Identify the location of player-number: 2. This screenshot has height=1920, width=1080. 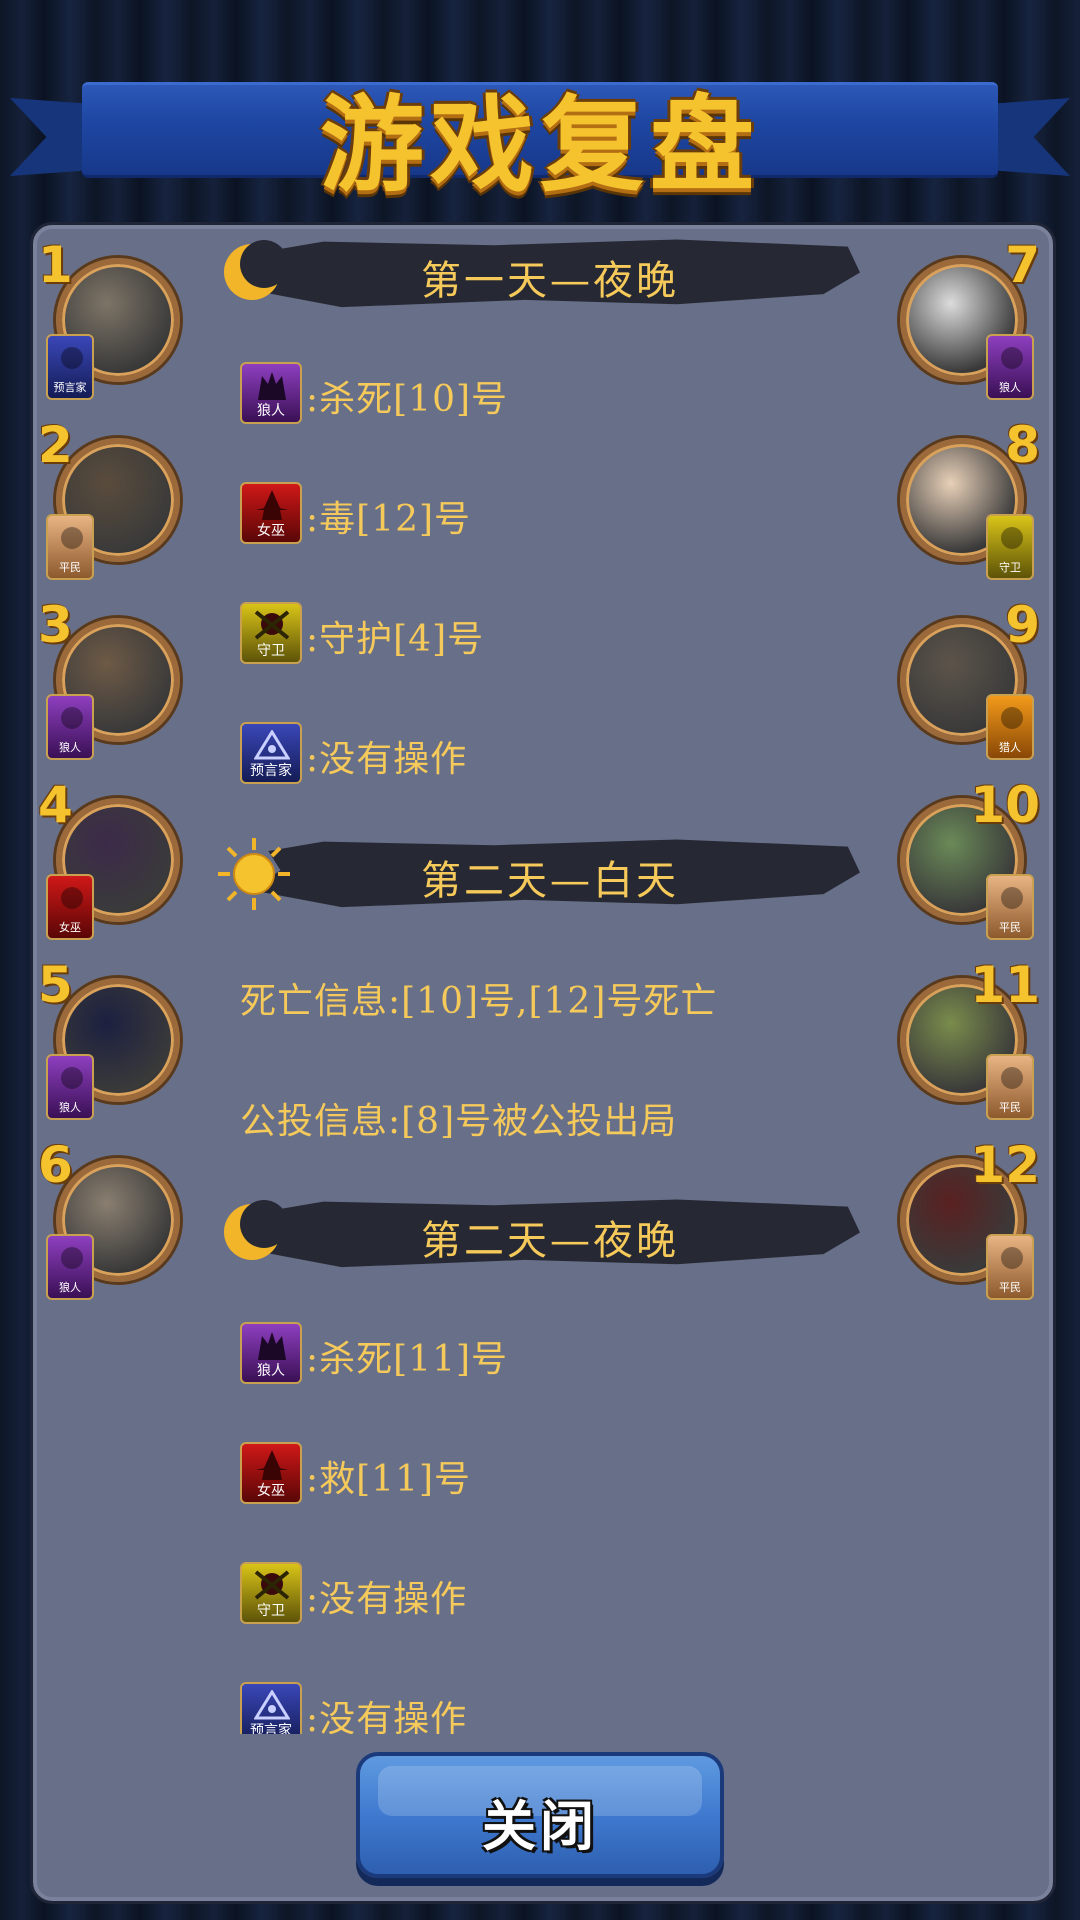
(55, 445).